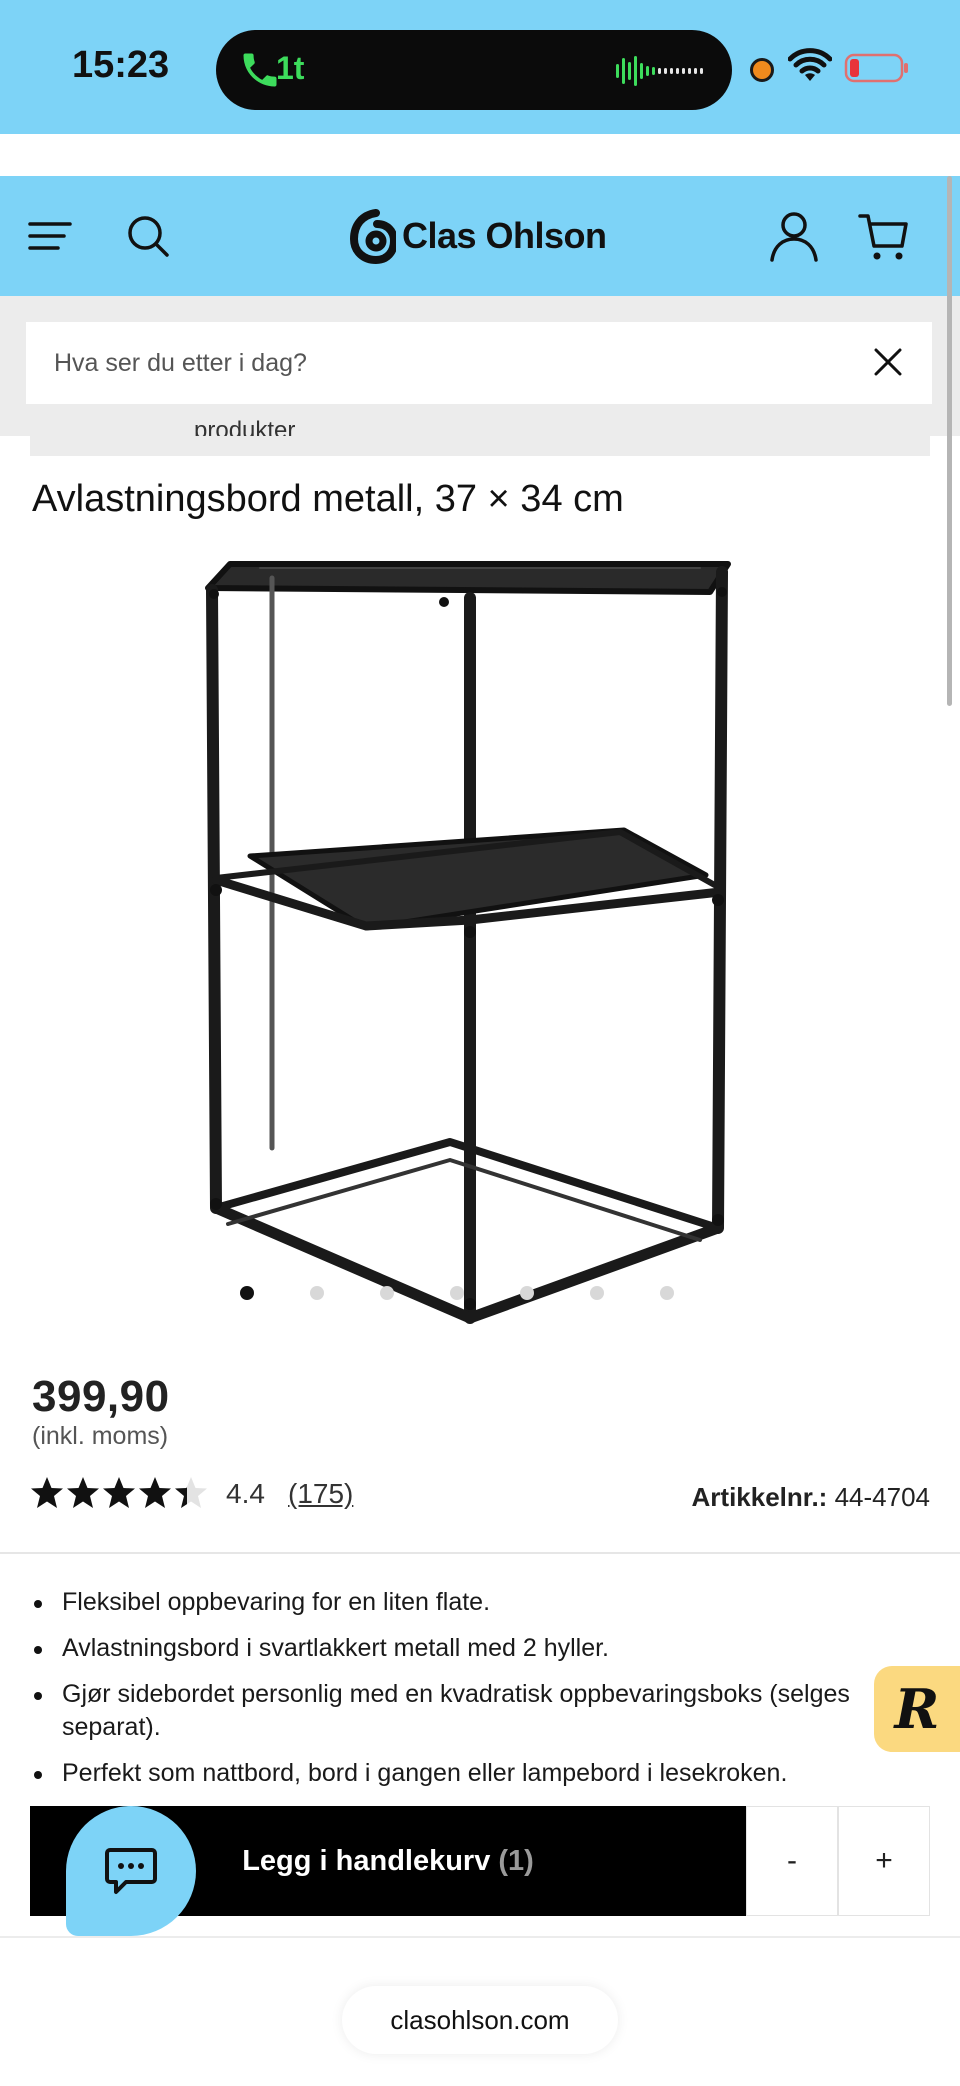  I want to click on product-price: 399,90, so click(101, 1396).